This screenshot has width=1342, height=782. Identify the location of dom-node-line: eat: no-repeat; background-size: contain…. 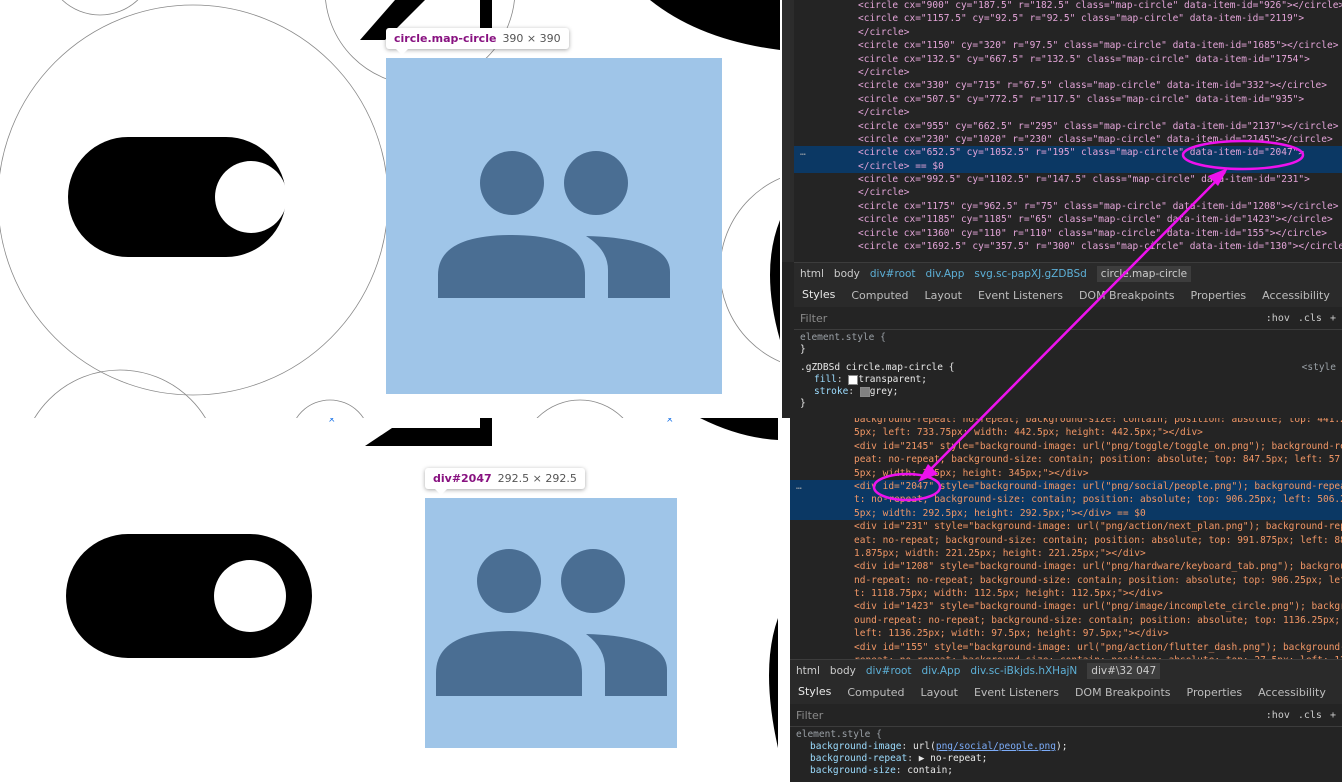
(1066, 540).